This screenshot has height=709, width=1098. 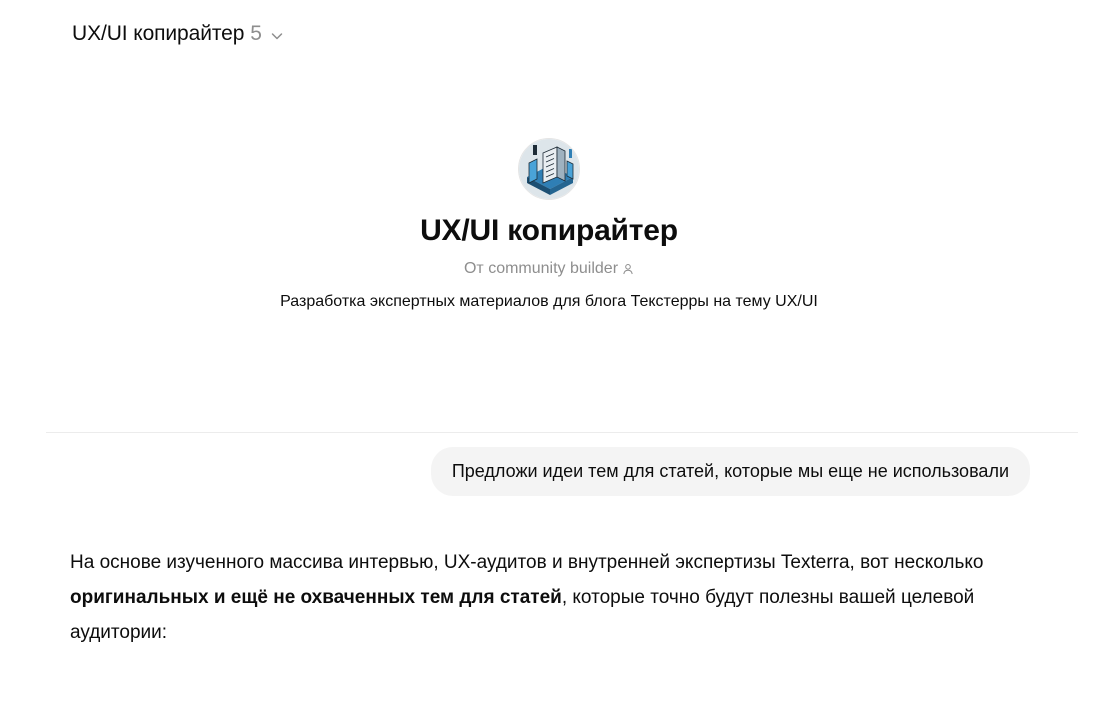 I want to click on model-switcher: UX/UI копирайтер 5, so click(x=178, y=34).